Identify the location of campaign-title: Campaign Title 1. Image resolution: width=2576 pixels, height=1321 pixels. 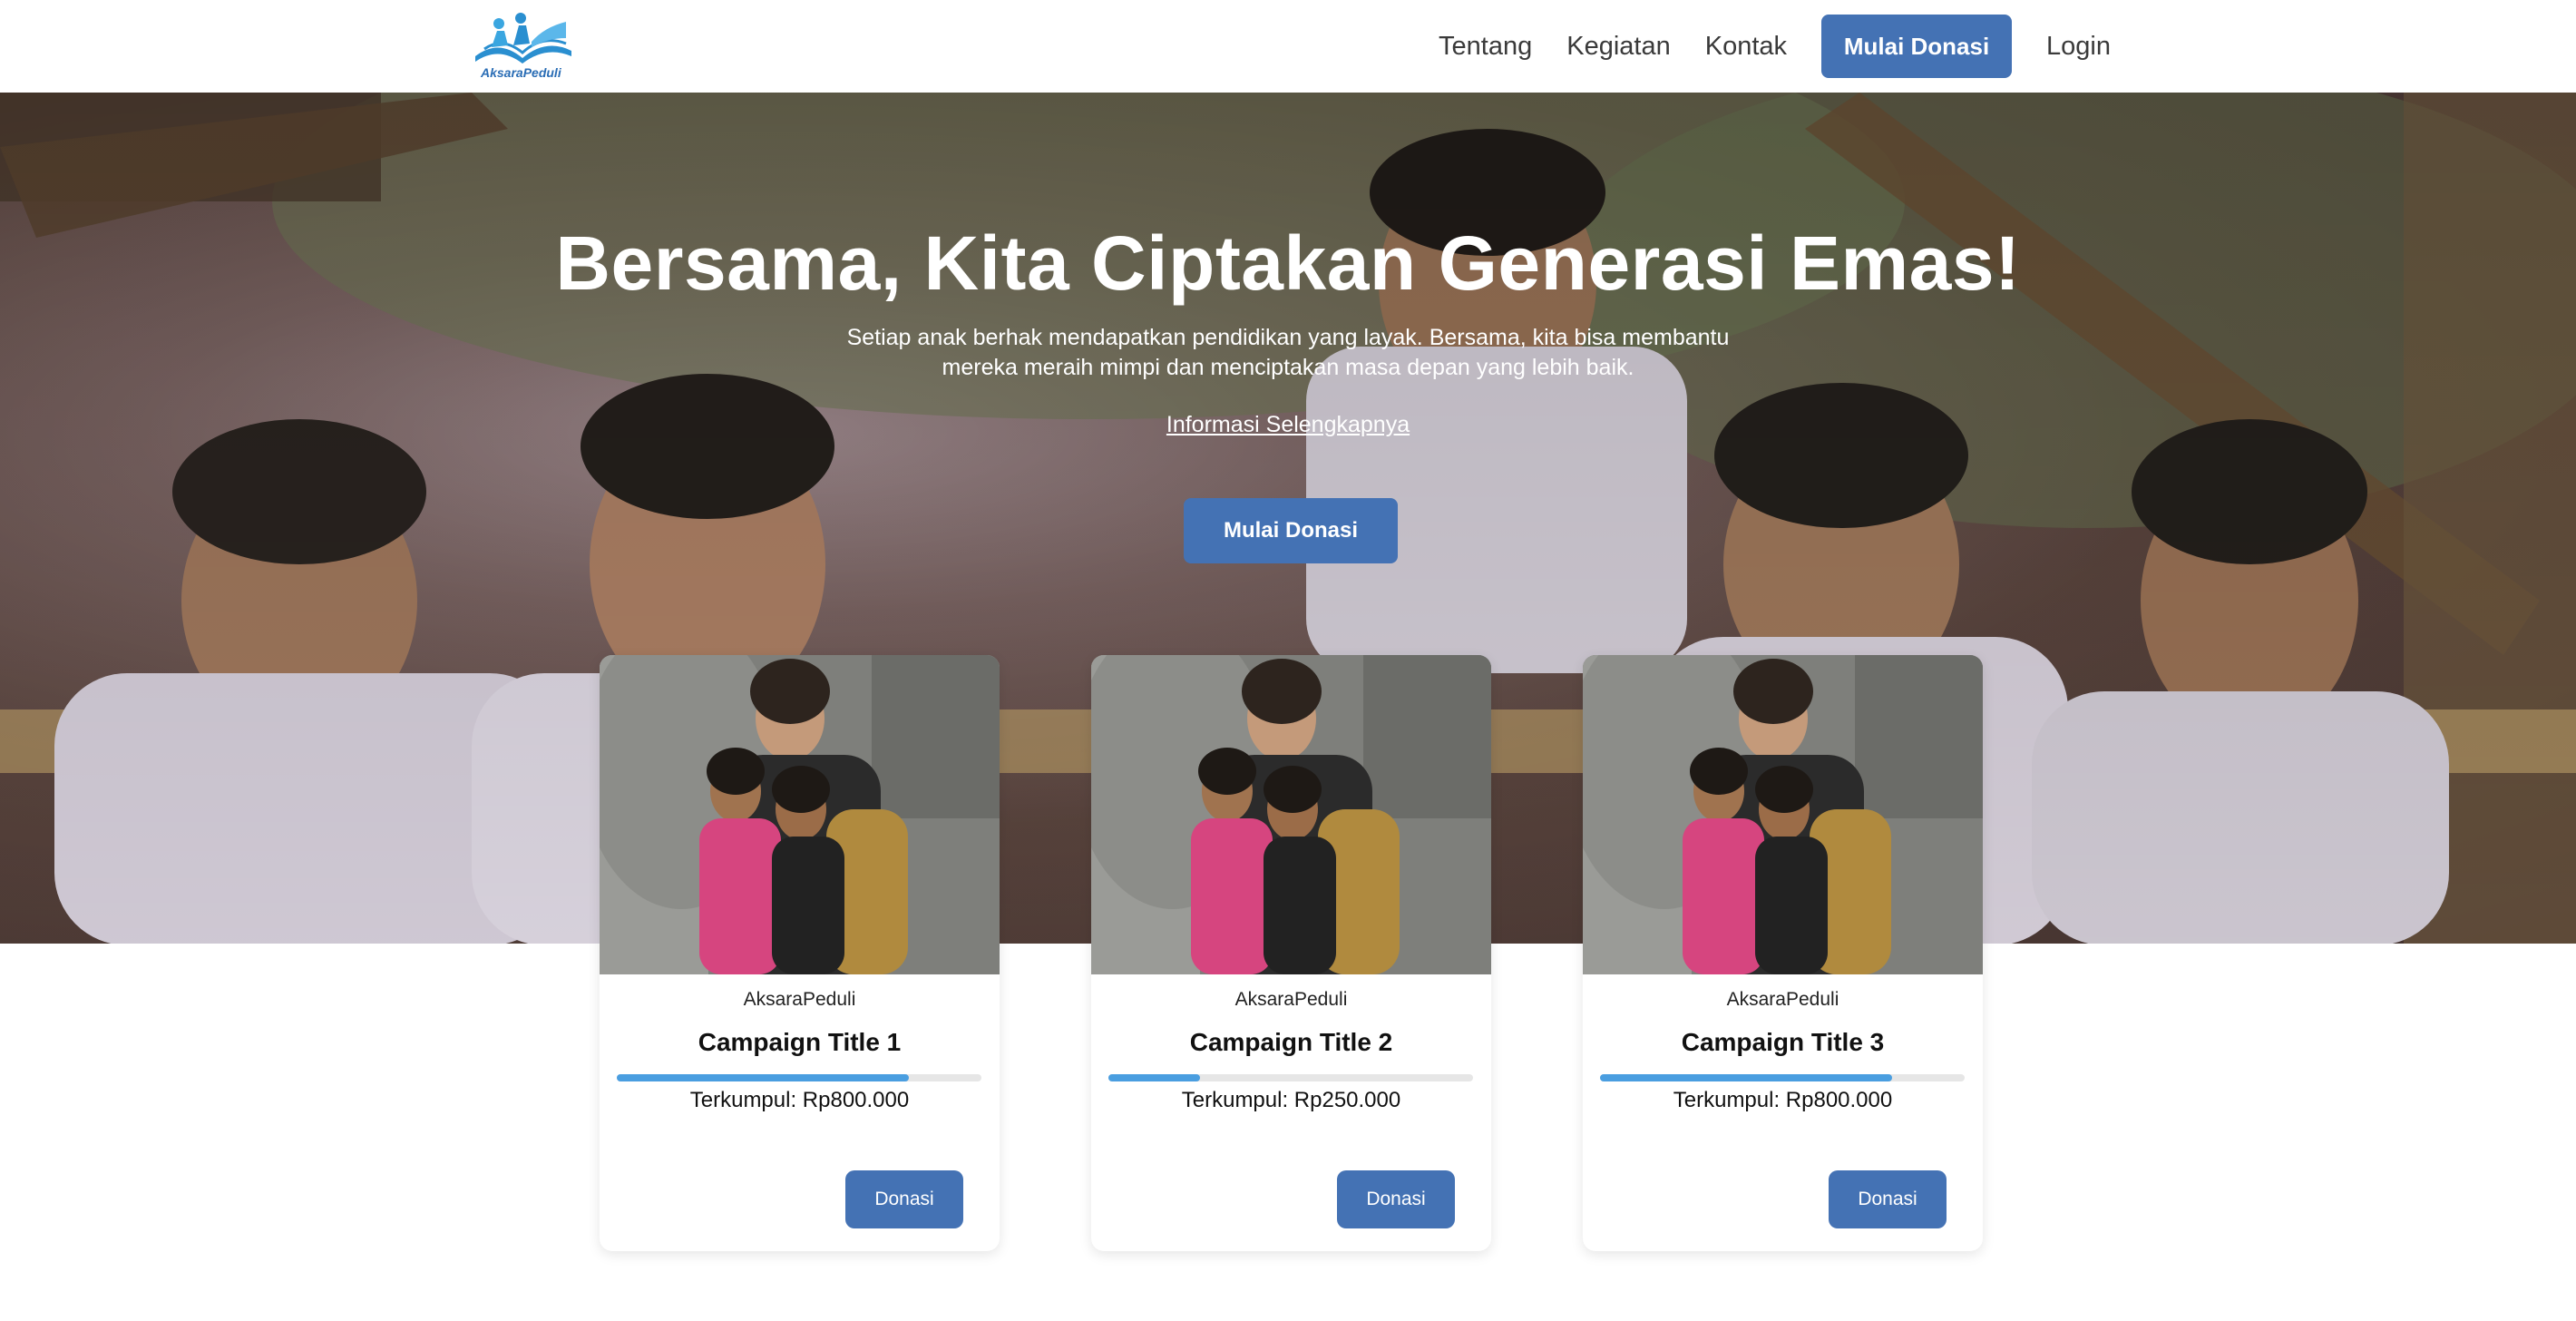
(800, 1042).